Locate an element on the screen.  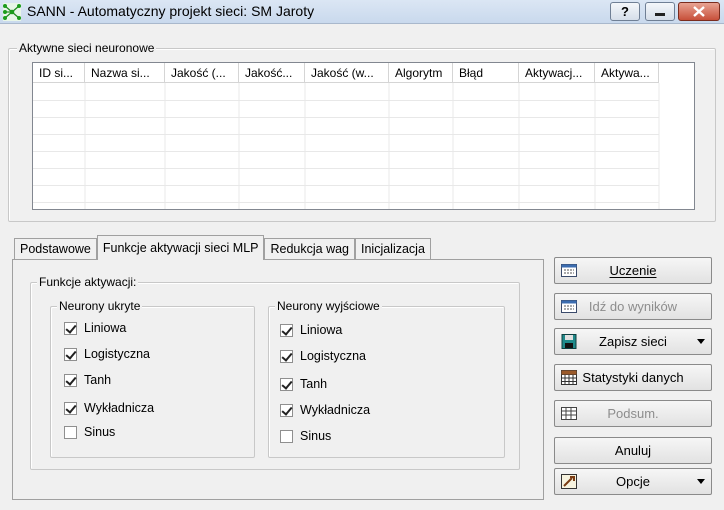
statistics-table-icon is located at coordinates (569, 377).